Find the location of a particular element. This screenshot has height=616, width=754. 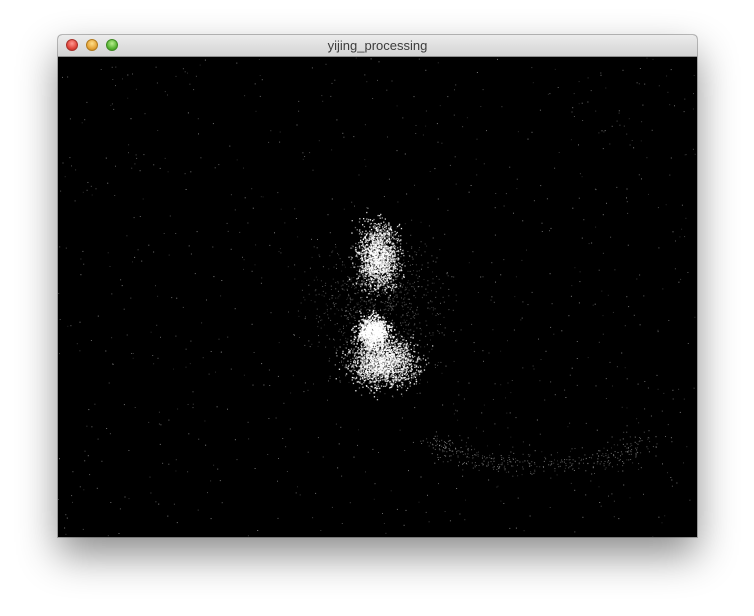

title-bar: yijing_processing is located at coordinates (377, 46).